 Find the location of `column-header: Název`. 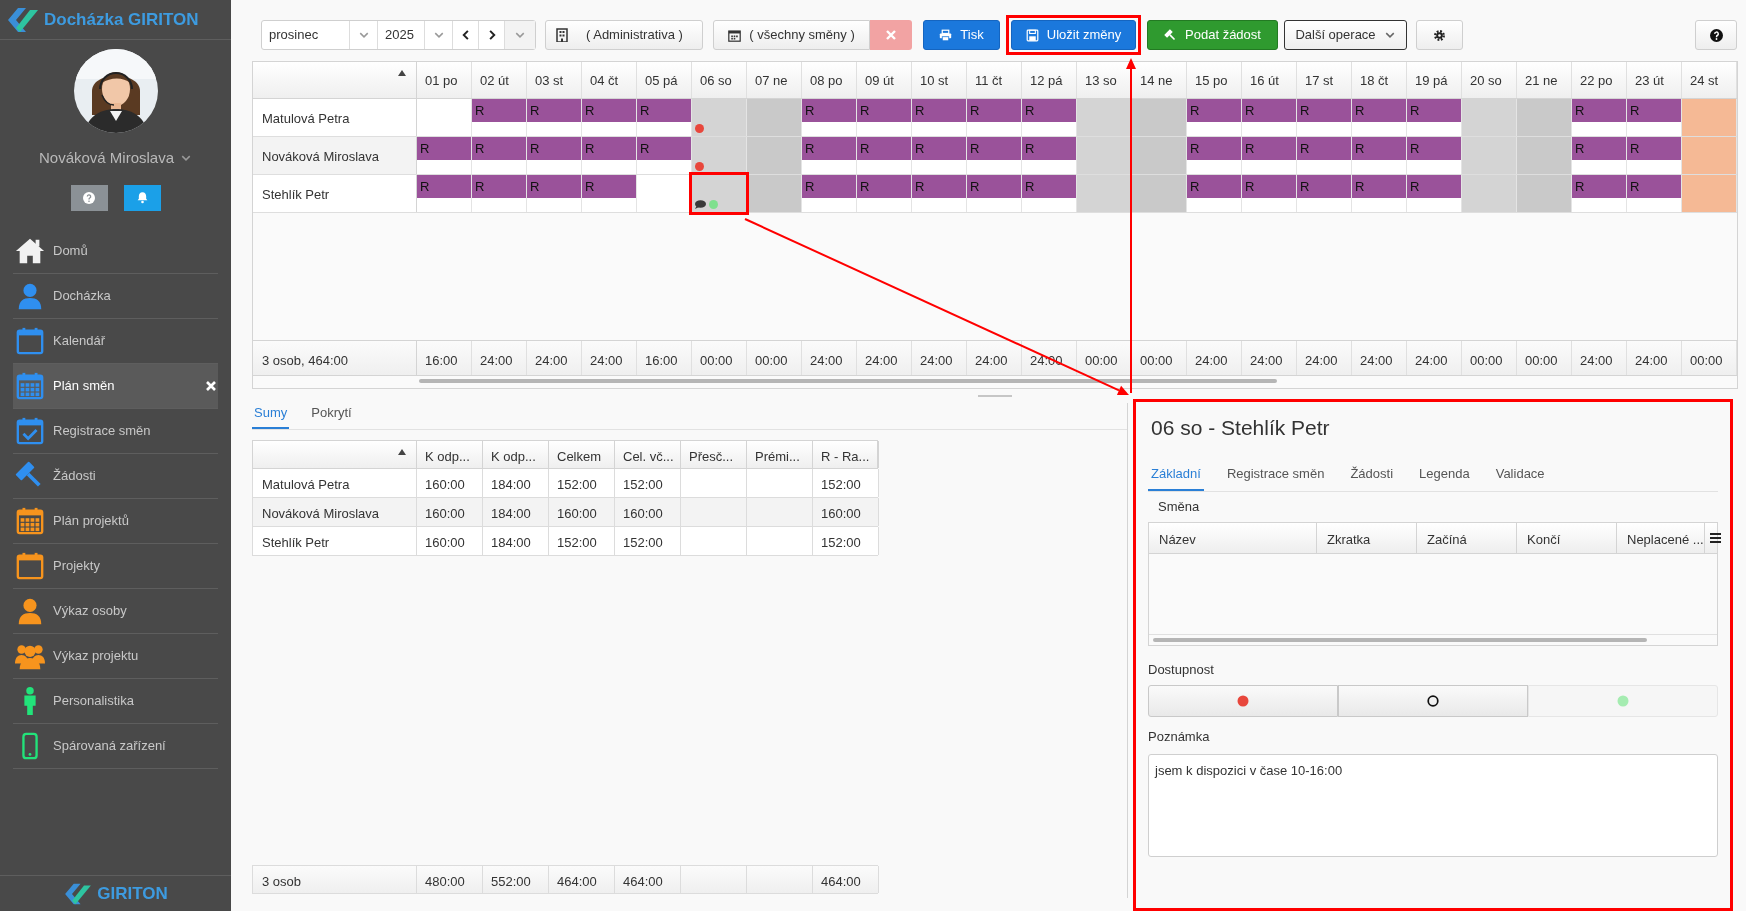

column-header: Název is located at coordinates (1233, 537).